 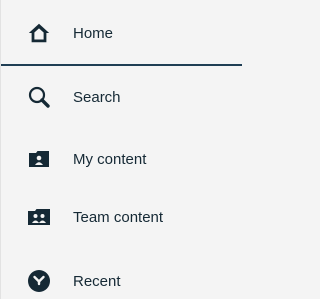 What do you see at coordinates (39, 97) in the screenshot?
I see `search-icon` at bounding box center [39, 97].